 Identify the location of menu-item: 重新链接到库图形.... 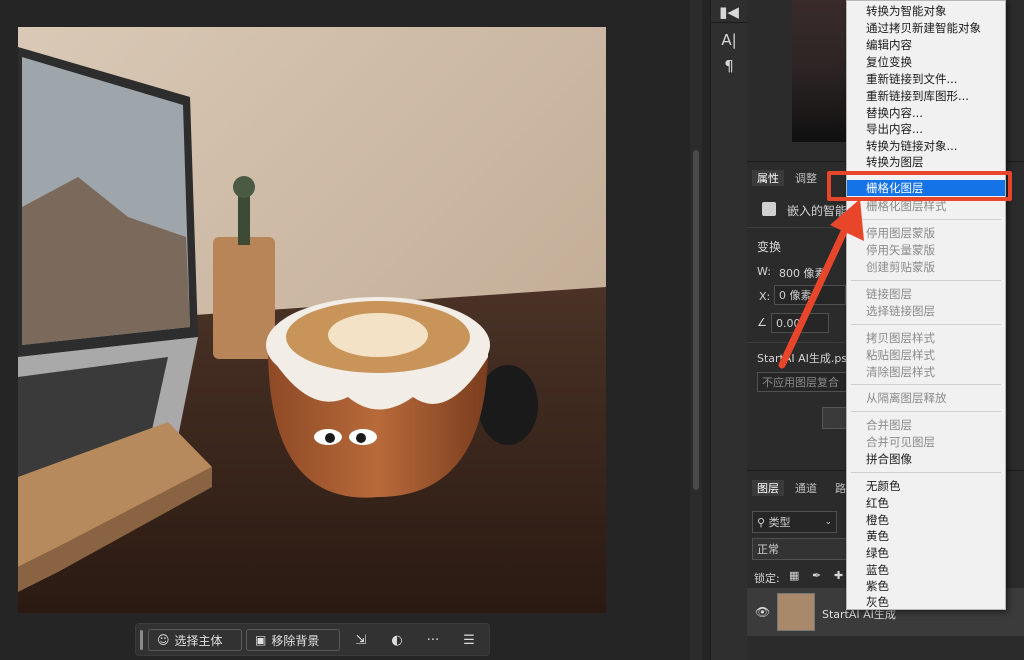
(926, 96).